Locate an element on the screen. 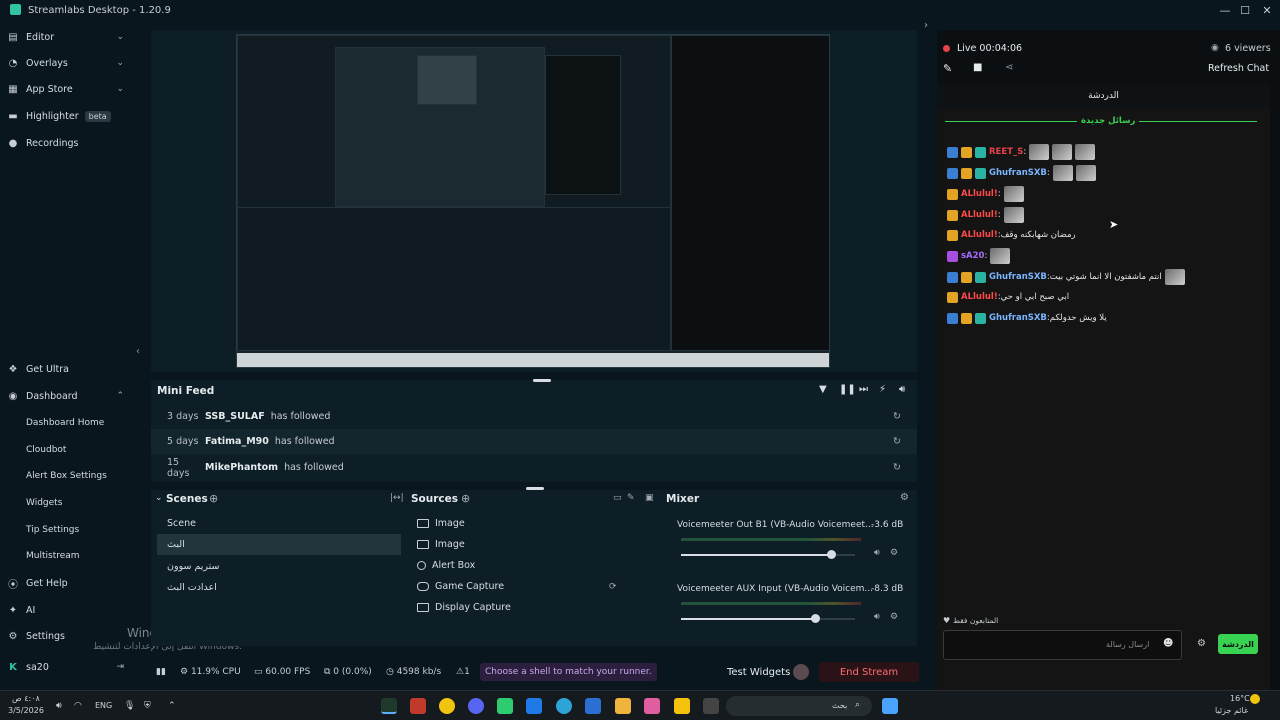 The image size is (1280, 720). emoji-icon: ☻ is located at coordinates (1168, 643).